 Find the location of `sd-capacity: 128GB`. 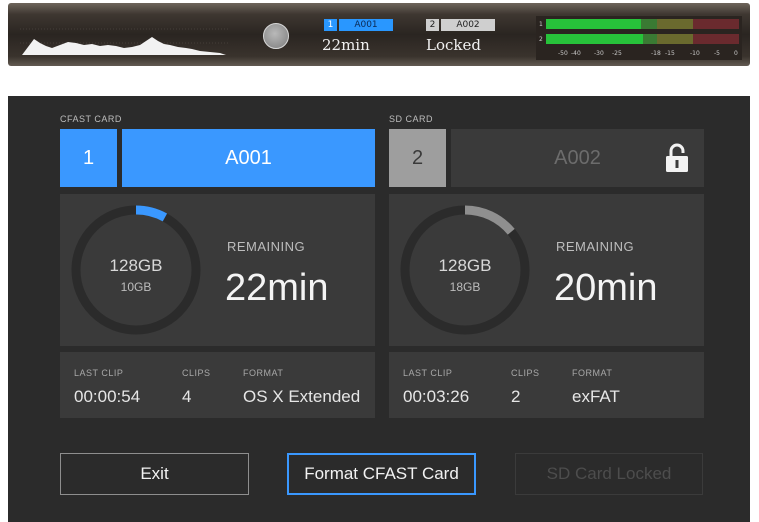

sd-capacity: 128GB is located at coordinates (465, 265).